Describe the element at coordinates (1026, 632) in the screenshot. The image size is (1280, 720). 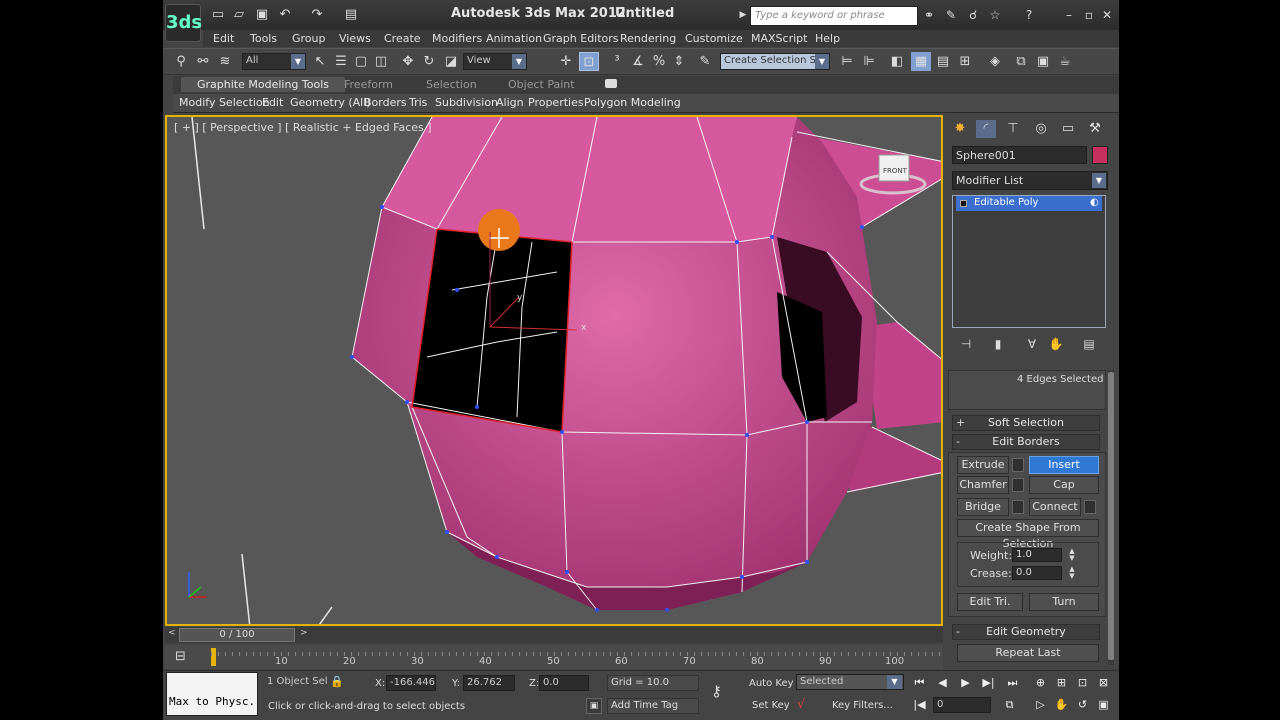
I see `rollout-edit-geometry: - Edit Geometry` at that location.